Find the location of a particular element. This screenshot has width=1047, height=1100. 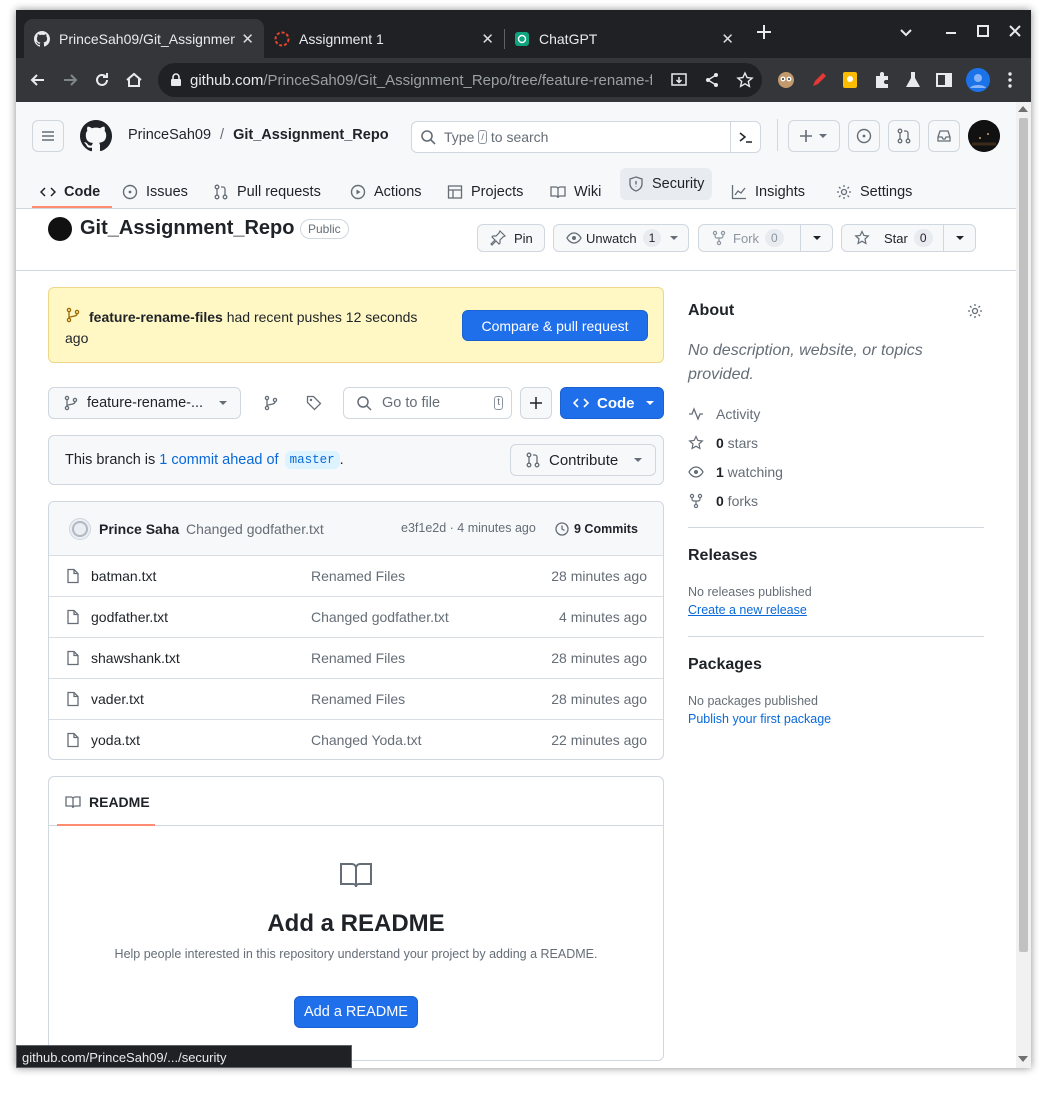

create-release-link: Create a new release is located at coordinates (747, 610).